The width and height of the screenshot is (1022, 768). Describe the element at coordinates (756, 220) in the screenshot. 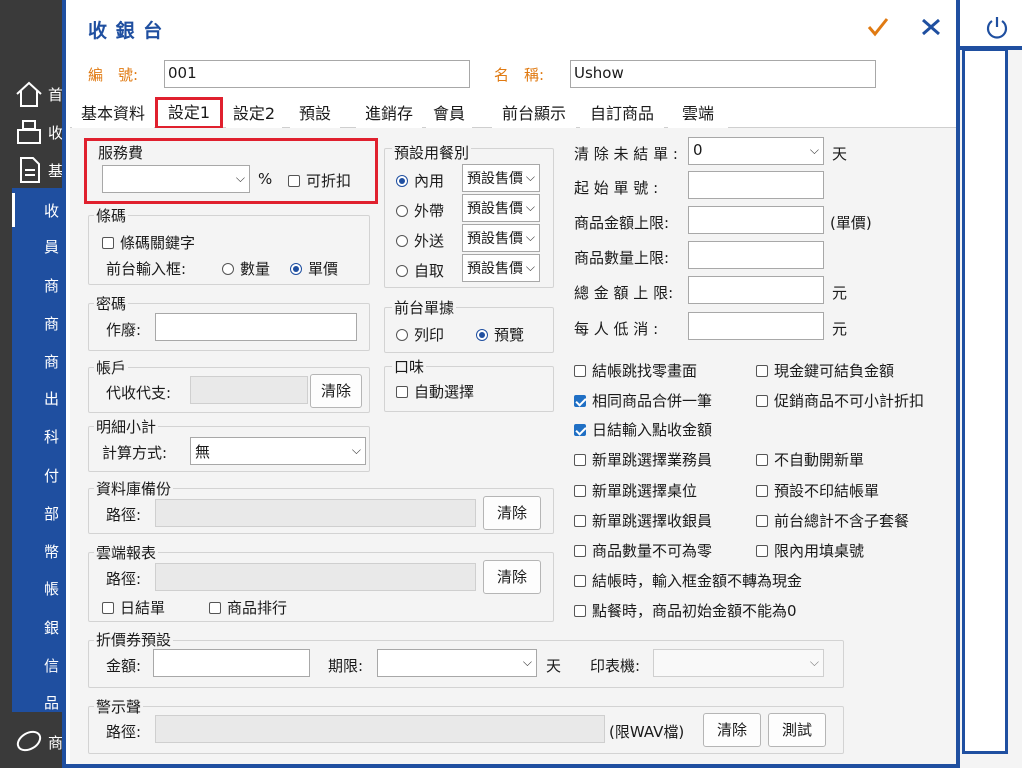

I see `price-limit-input` at that location.